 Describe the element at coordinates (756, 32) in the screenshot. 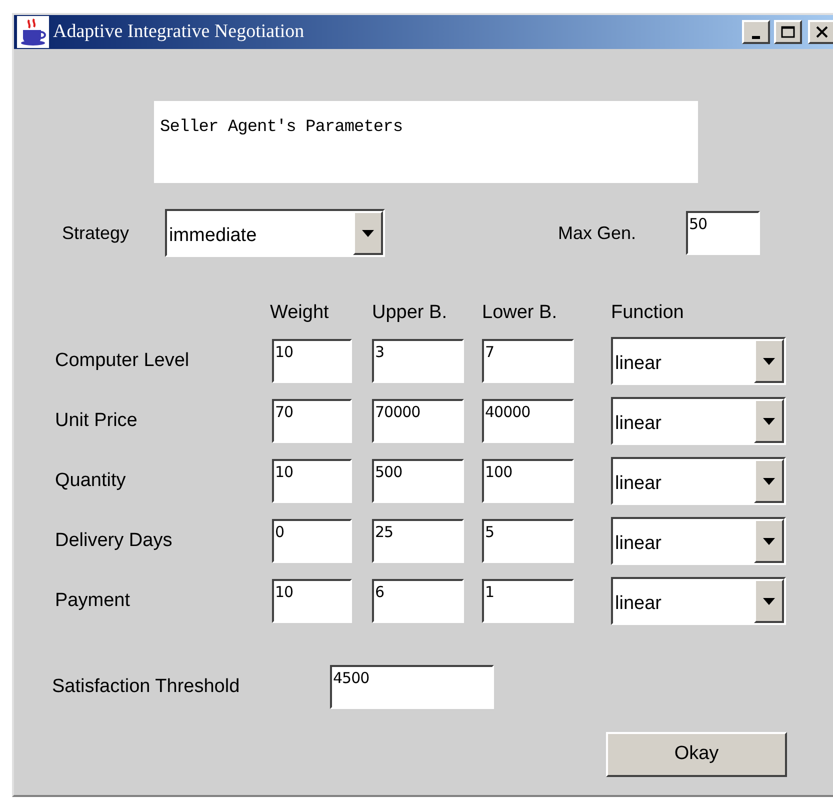

I see `minimize-button` at that location.